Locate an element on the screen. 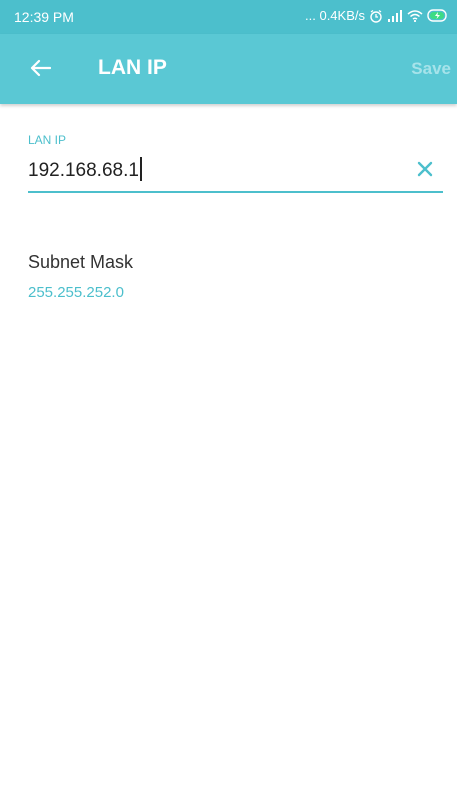 This screenshot has width=457, height=806. battery-charging-icon is located at coordinates (438, 15).